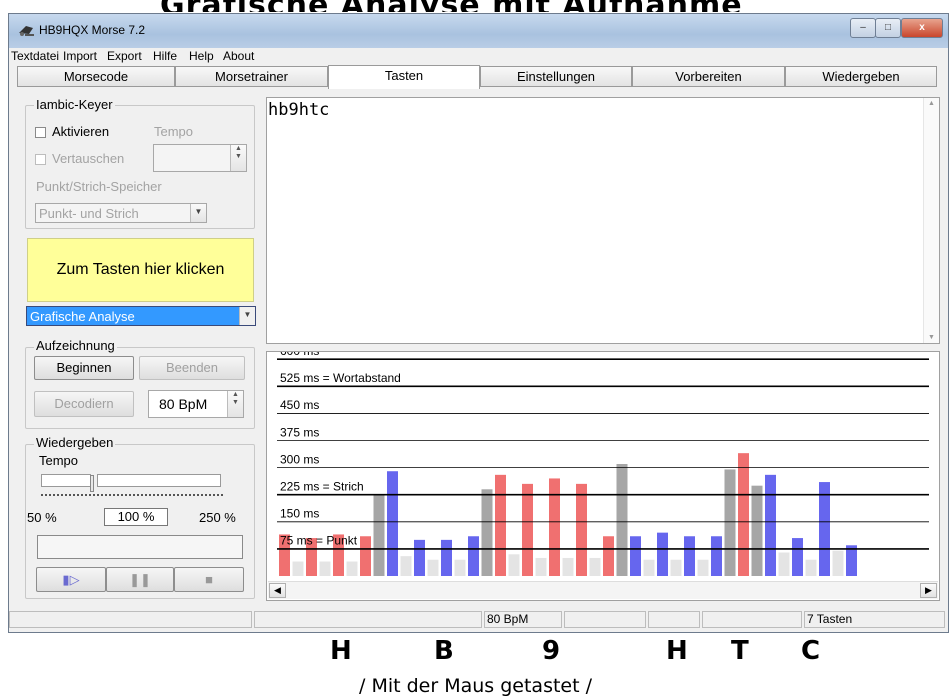 The width and height of the screenshot is (951, 699). What do you see at coordinates (84, 404) in the screenshot?
I see `decode-button: Decodiern` at bounding box center [84, 404].